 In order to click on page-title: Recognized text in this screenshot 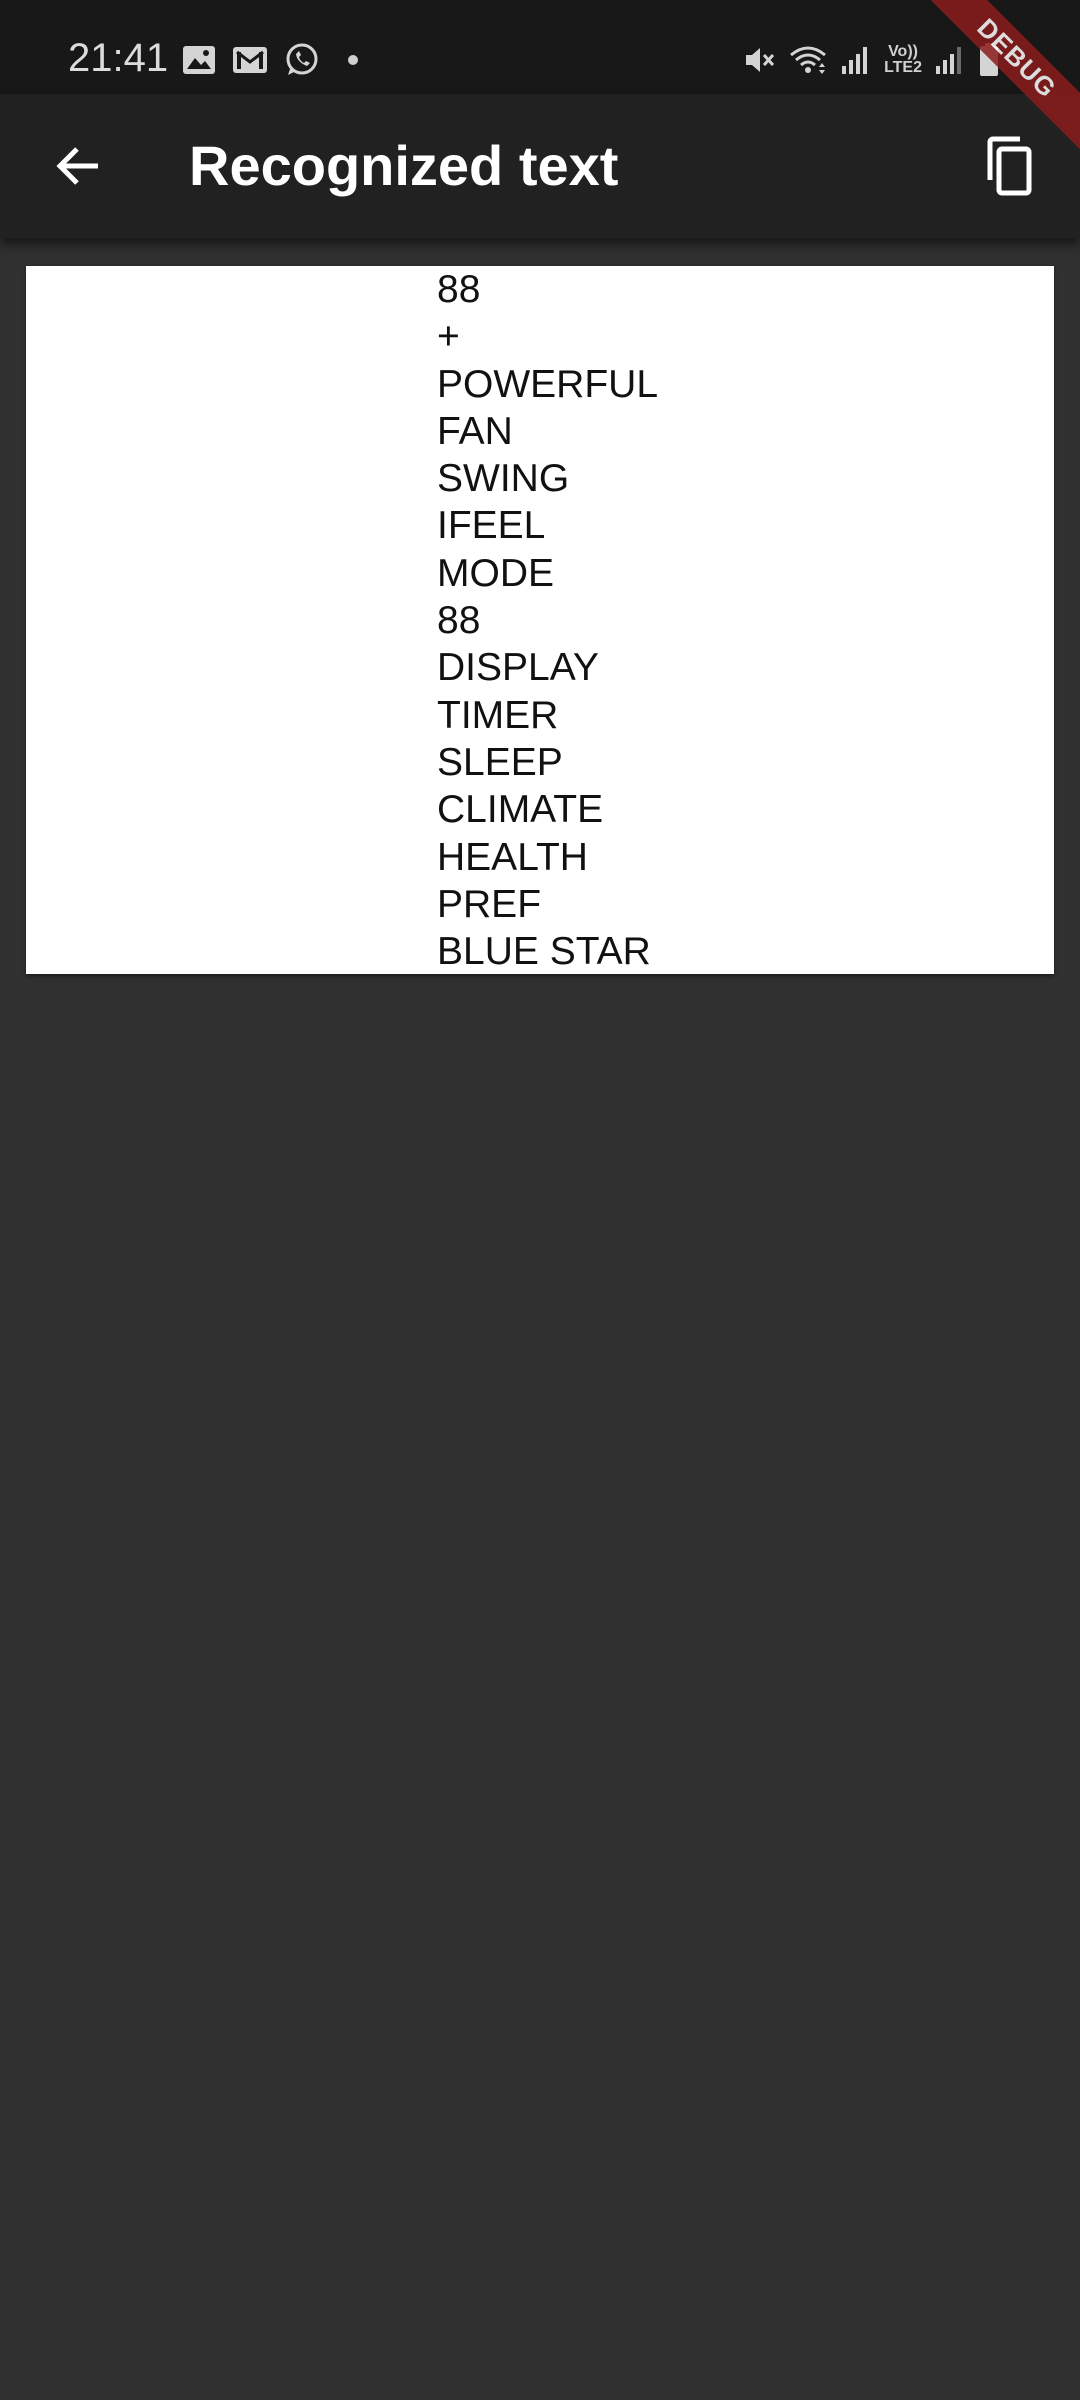, I will do `click(404, 165)`.